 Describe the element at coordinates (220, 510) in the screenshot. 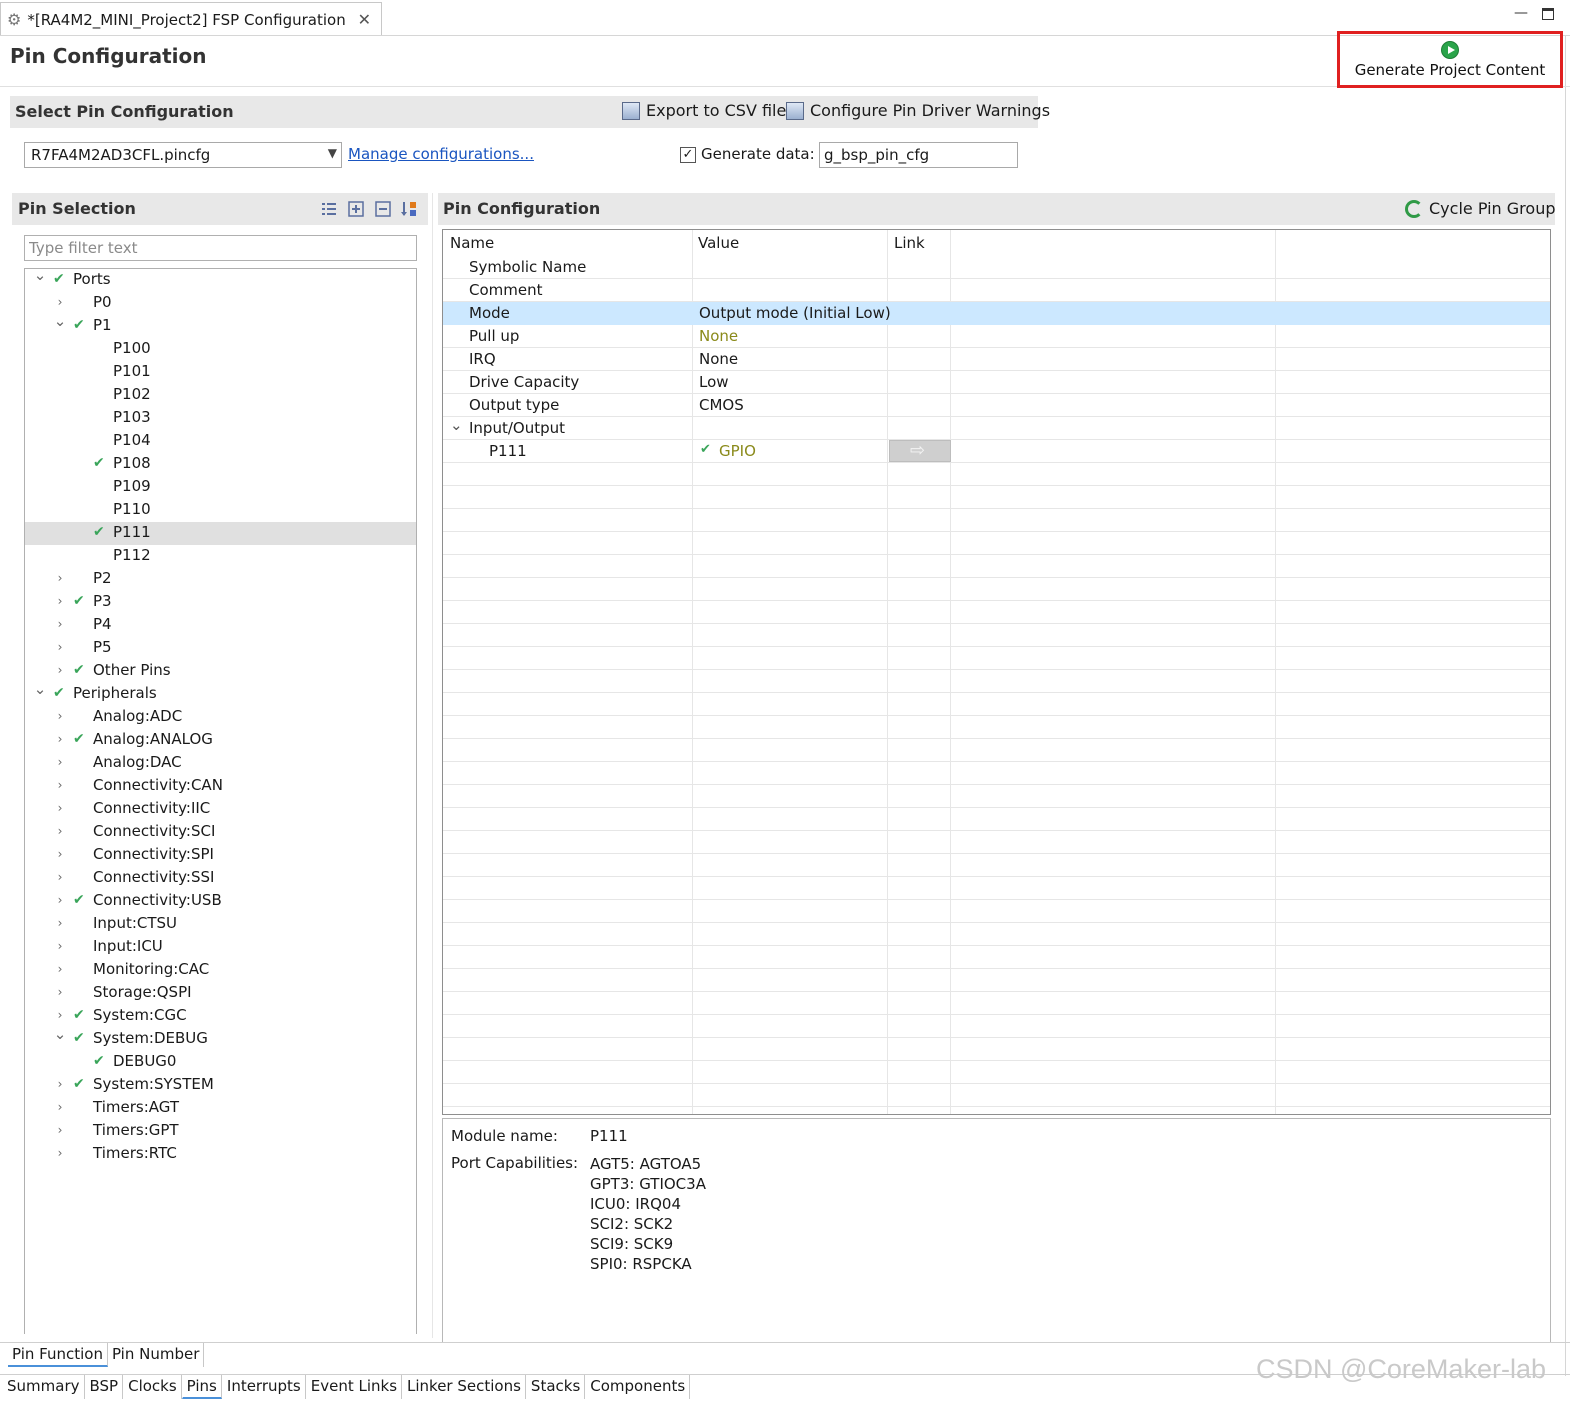

I see `tree-item: P110` at that location.